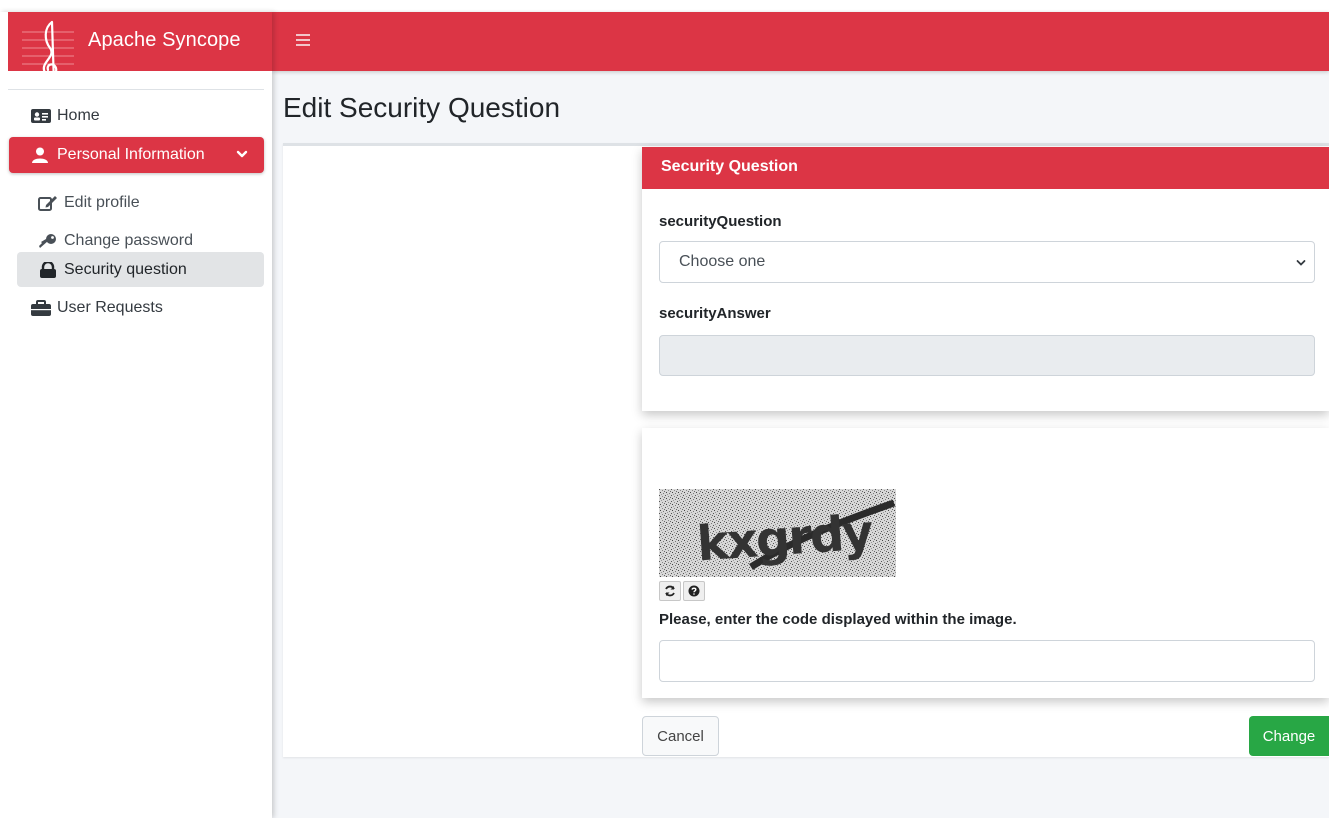  What do you see at coordinates (47, 241) in the screenshot?
I see `key-icon` at bounding box center [47, 241].